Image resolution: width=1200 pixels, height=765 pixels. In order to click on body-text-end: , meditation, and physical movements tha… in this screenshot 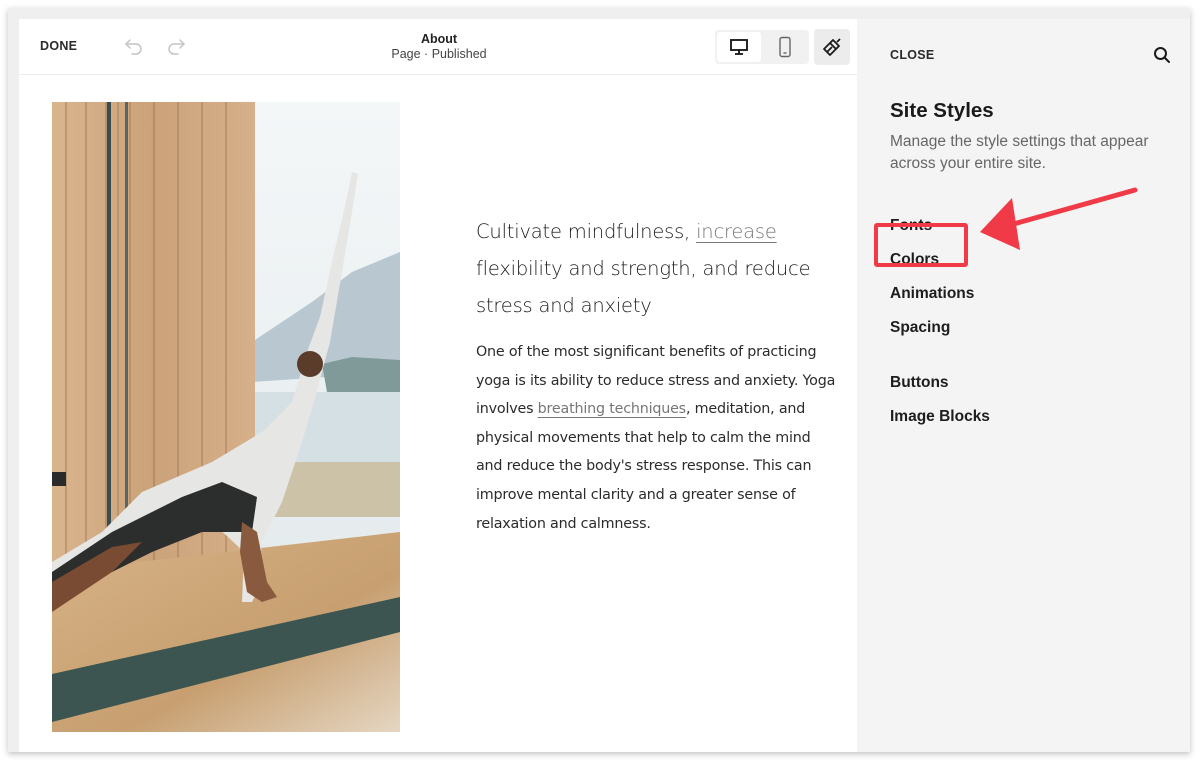, I will do `click(644, 466)`.